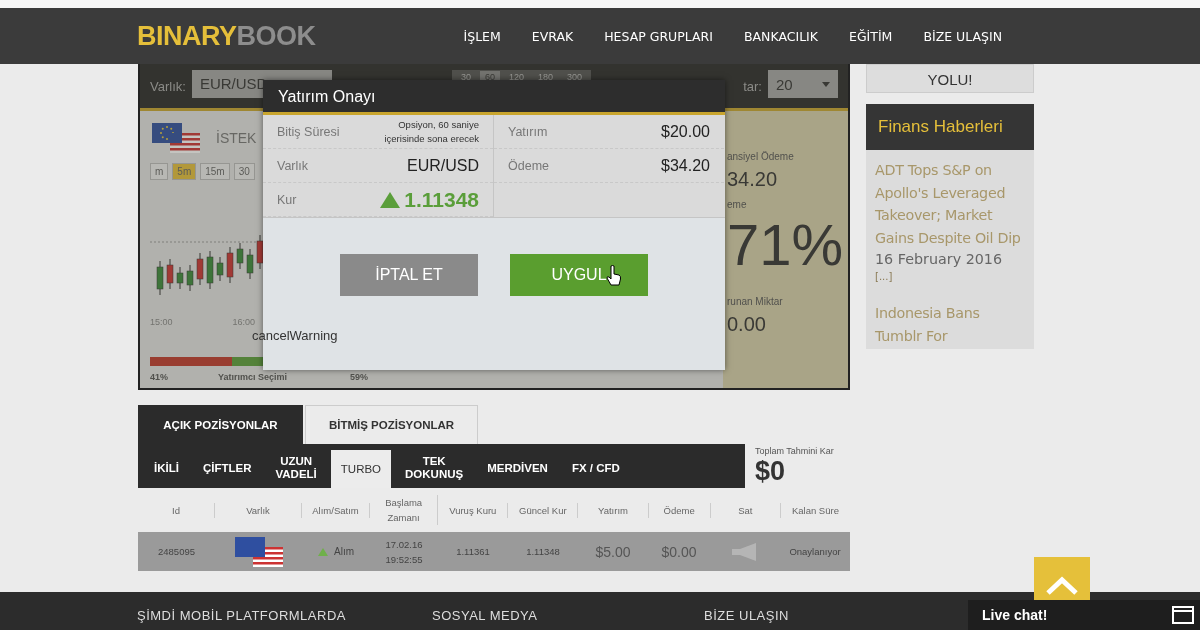 The image size is (1200, 630). Describe the element at coordinates (177, 510) in the screenshot. I see `column-header: Id` at that location.